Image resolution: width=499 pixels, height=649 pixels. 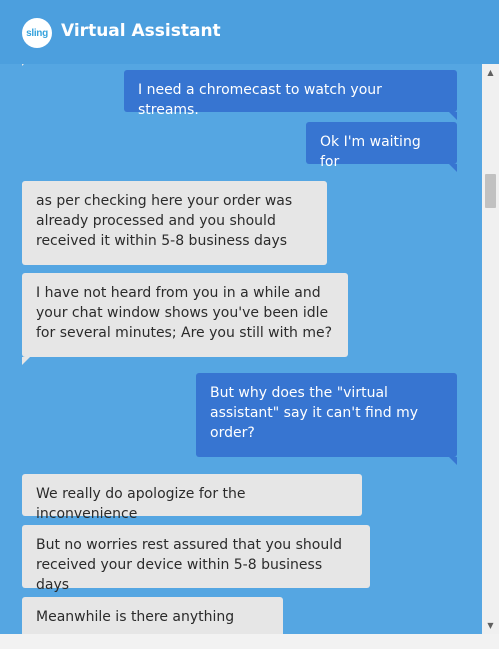 I want to click on sling-logo: sling, so click(x=37, y=33).